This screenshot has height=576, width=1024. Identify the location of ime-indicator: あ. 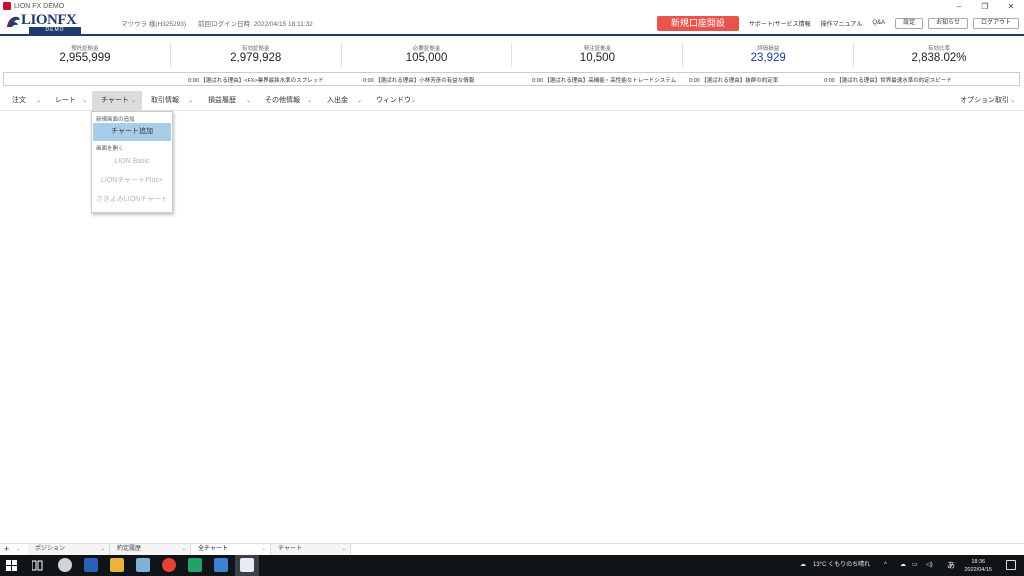
(951, 565).